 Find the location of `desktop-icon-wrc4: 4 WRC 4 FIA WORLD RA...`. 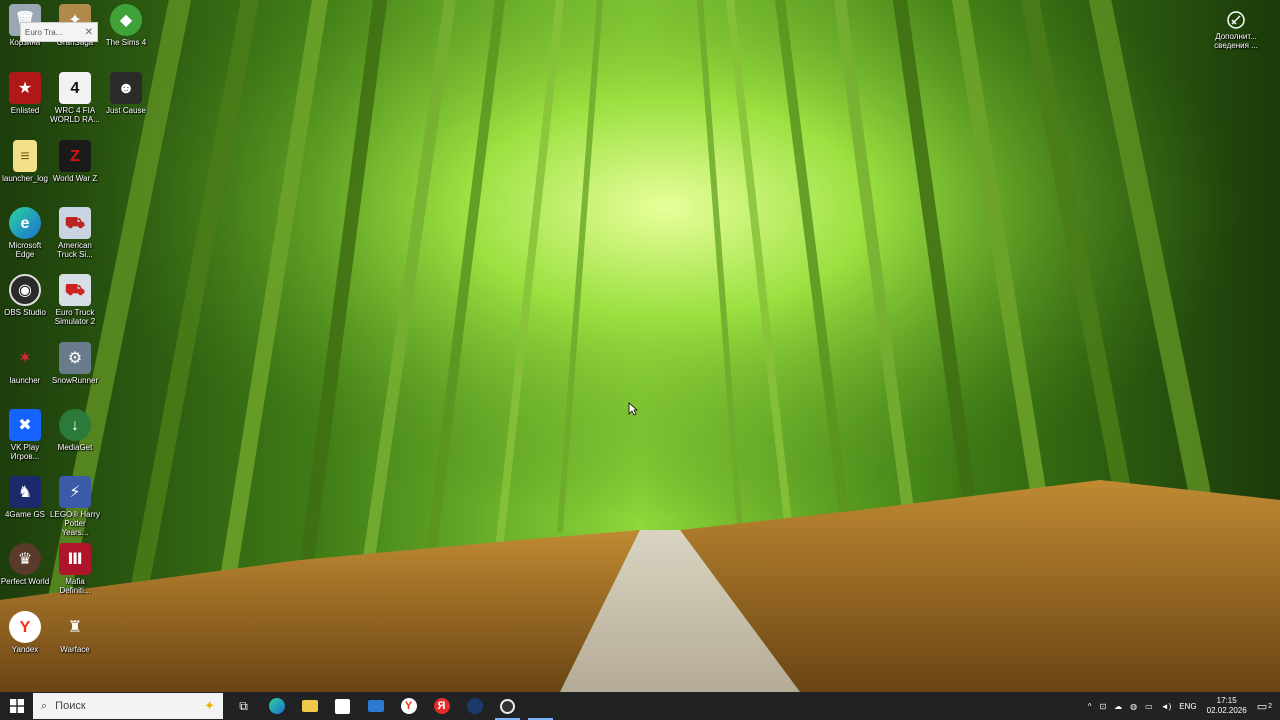

desktop-icon-wrc4: 4 WRC 4 FIA WORLD RA... is located at coordinates (75, 98).